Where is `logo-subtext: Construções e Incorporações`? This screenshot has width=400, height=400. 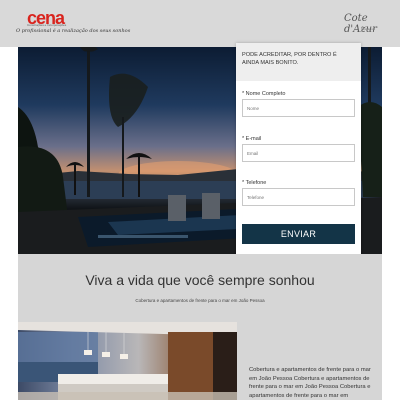 logo-subtext: Construções e Incorporações is located at coordinates (47, 25).